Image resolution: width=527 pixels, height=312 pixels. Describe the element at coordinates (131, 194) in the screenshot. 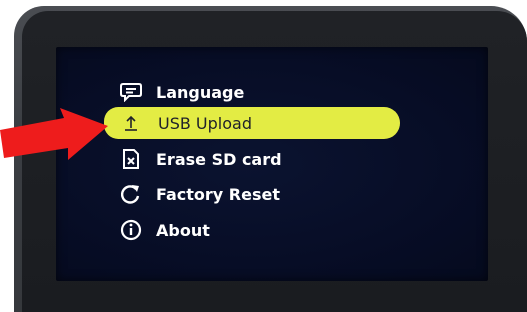

I see `reset-arrow-icon` at that location.